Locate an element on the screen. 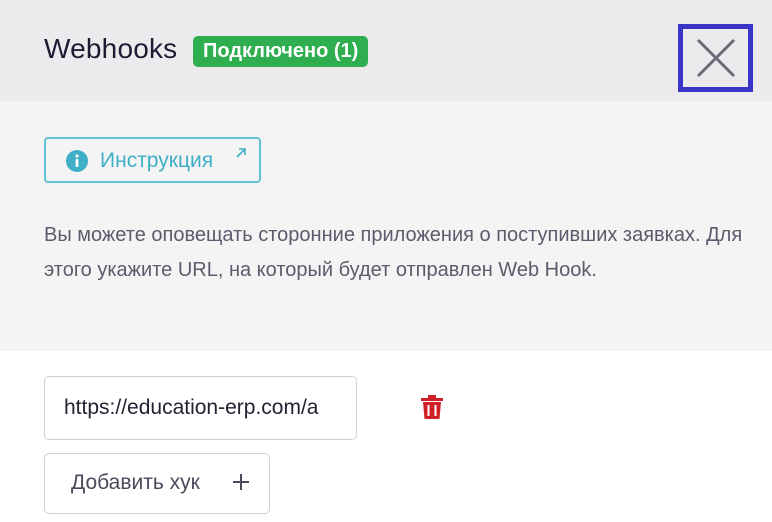 This screenshot has height=522, width=772. webhook-url-input is located at coordinates (200, 408).